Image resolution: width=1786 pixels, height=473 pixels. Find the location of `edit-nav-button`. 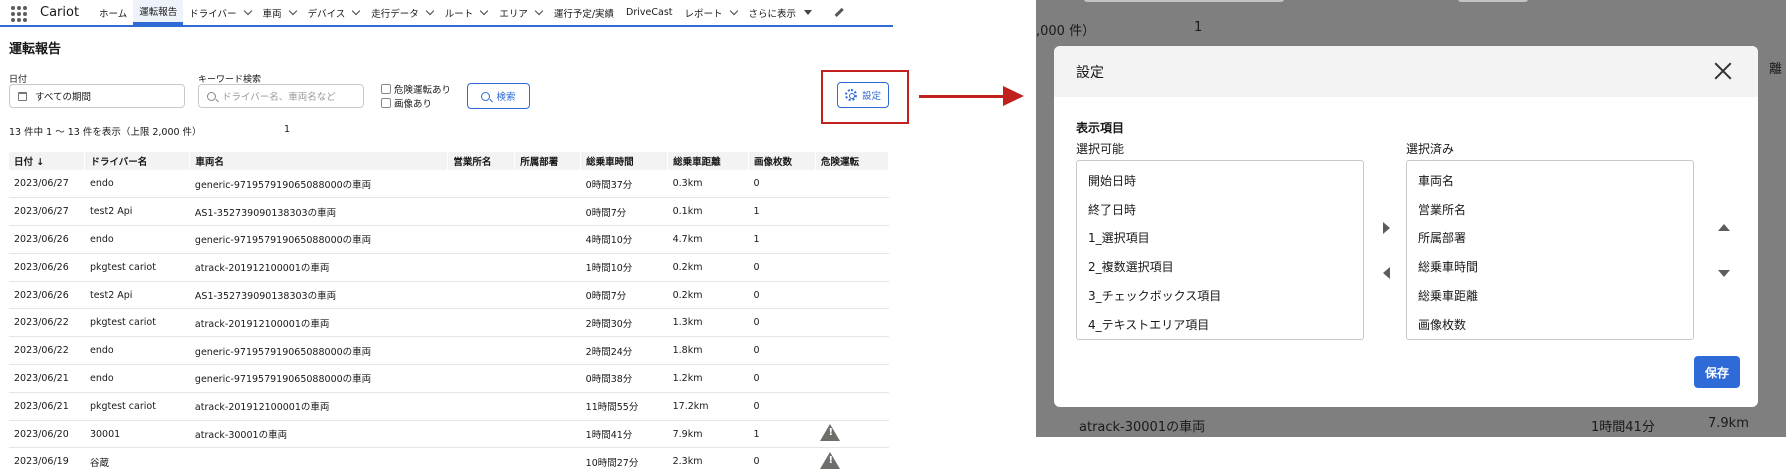

edit-nav-button is located at coordinates (834, 12).